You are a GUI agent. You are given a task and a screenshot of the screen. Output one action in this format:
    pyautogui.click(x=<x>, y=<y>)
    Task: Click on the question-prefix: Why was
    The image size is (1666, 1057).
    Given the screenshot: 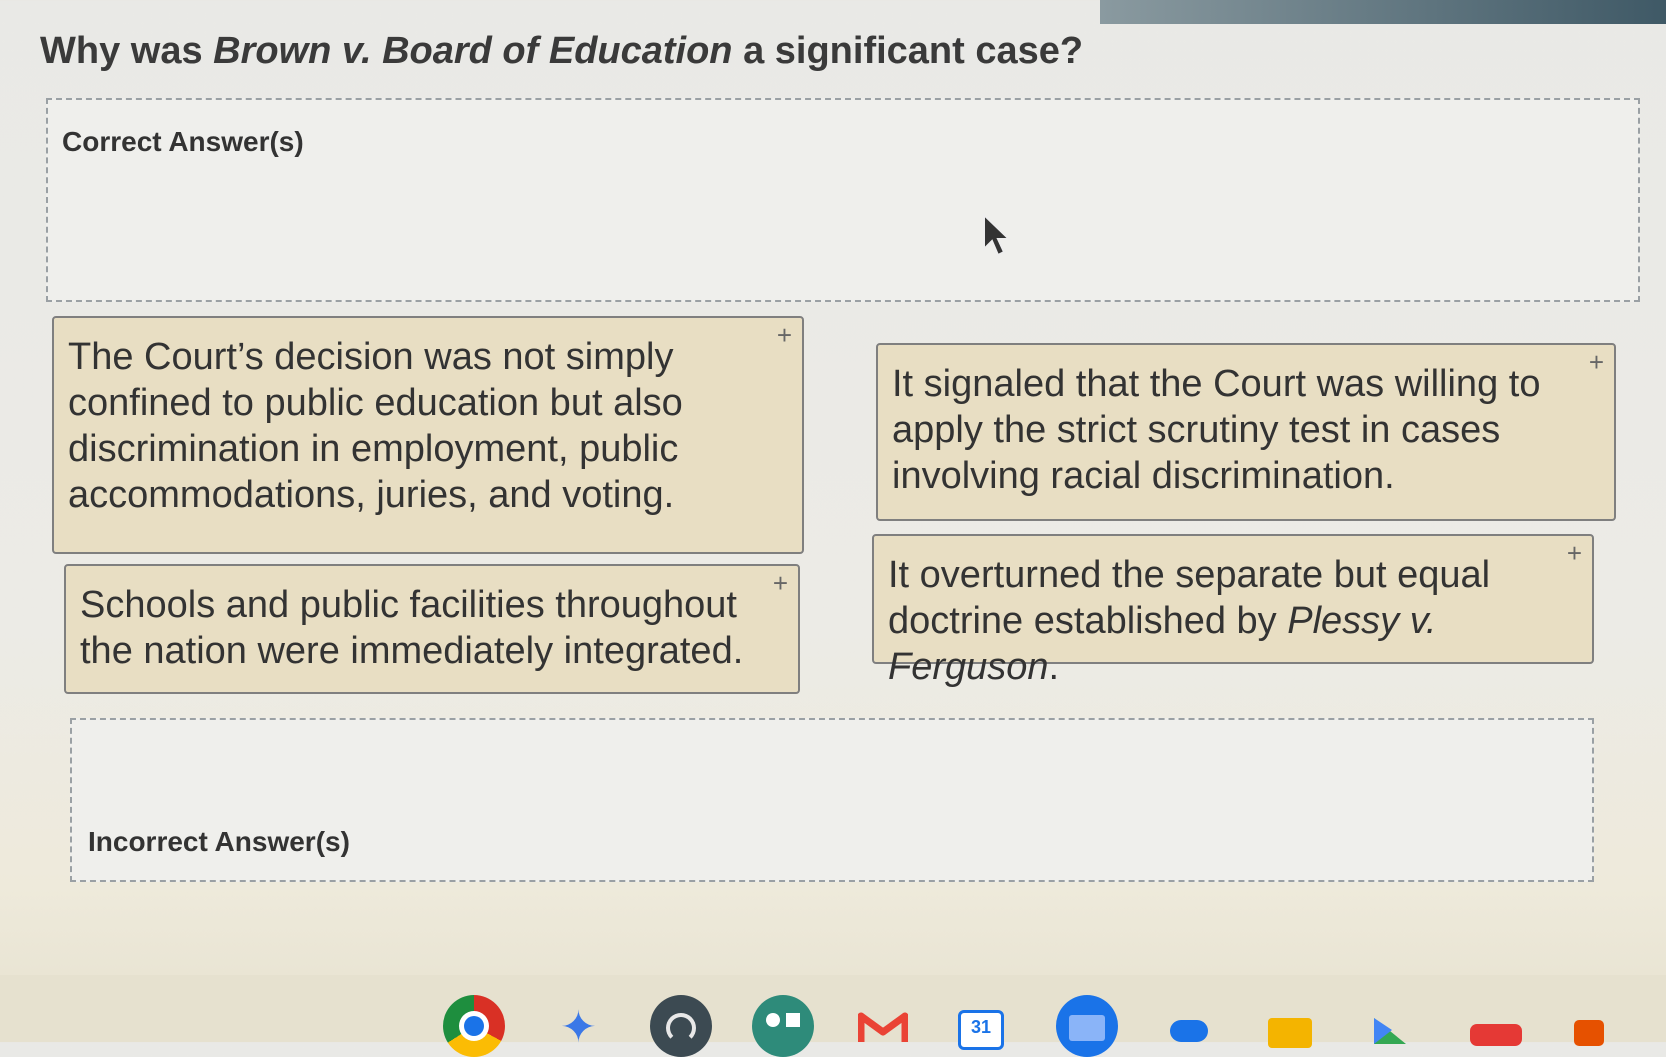 What is the action you would take?
    pyautogui.click(x=127, y=51)
    